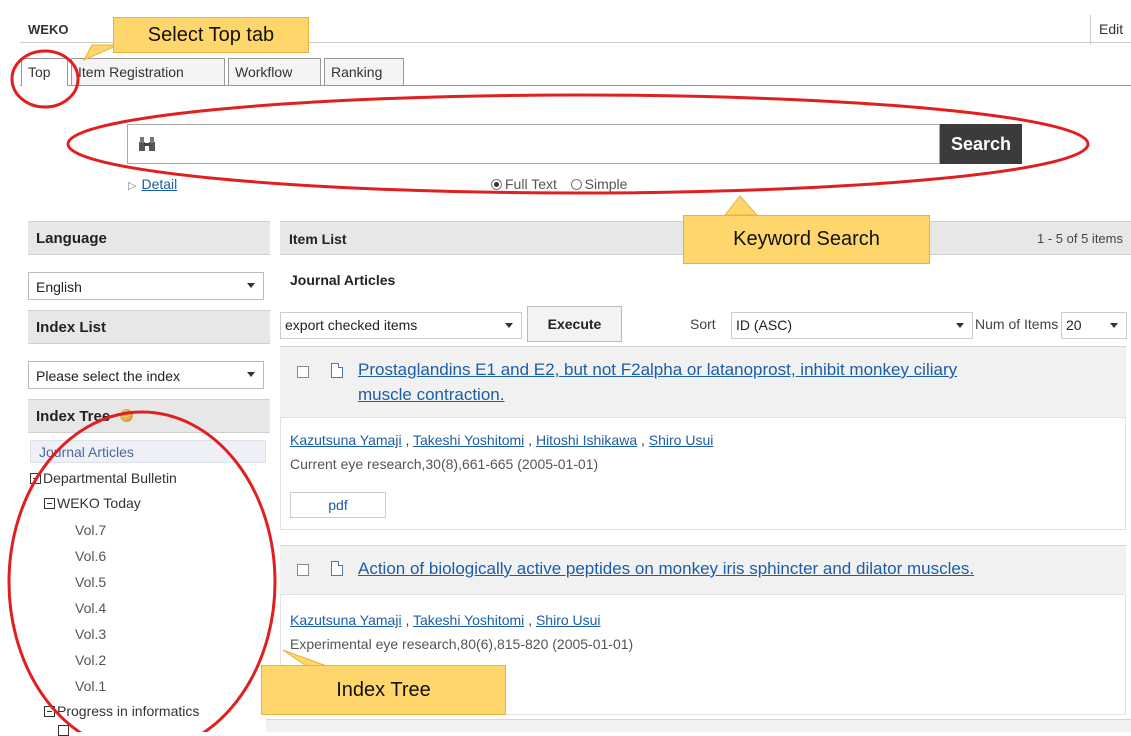 The width and height of the screenshot is (1131, 736). Describe the element at coordinates (806, 239) in the screenshot. I see `callout-keyword-search: Keyword Search` at that location.